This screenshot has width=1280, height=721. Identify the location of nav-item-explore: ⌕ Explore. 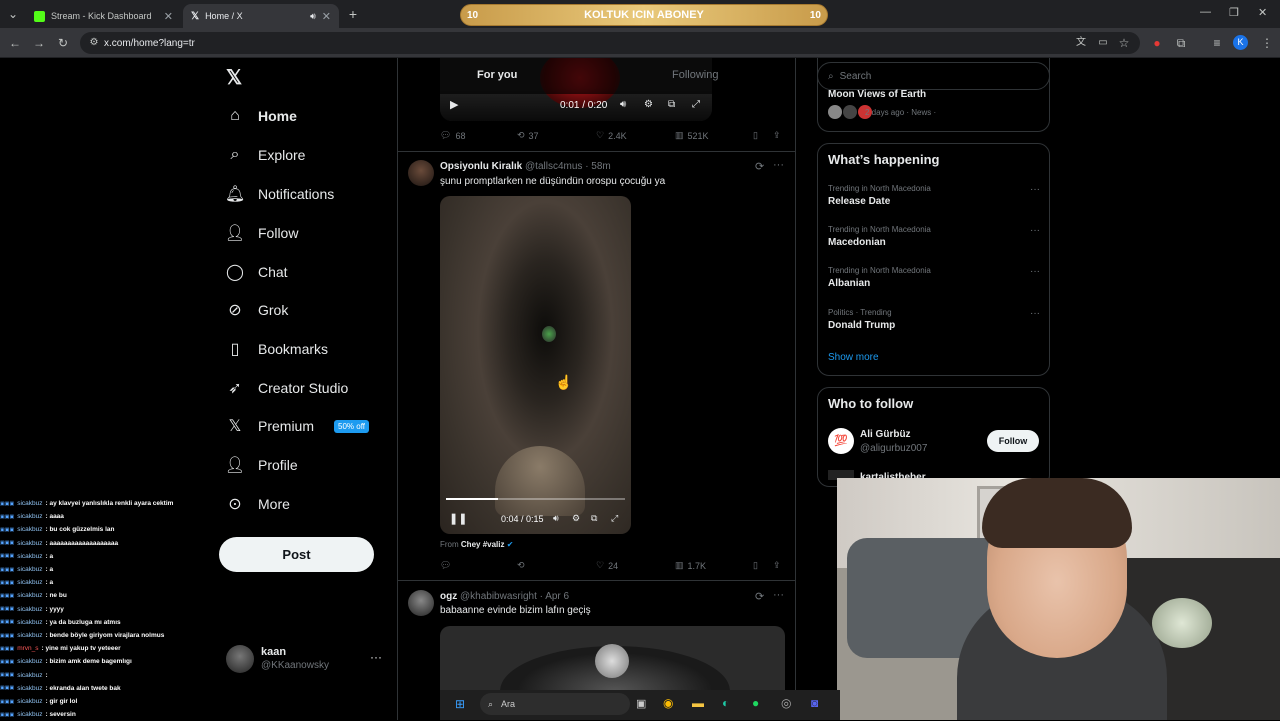
(266, 155).